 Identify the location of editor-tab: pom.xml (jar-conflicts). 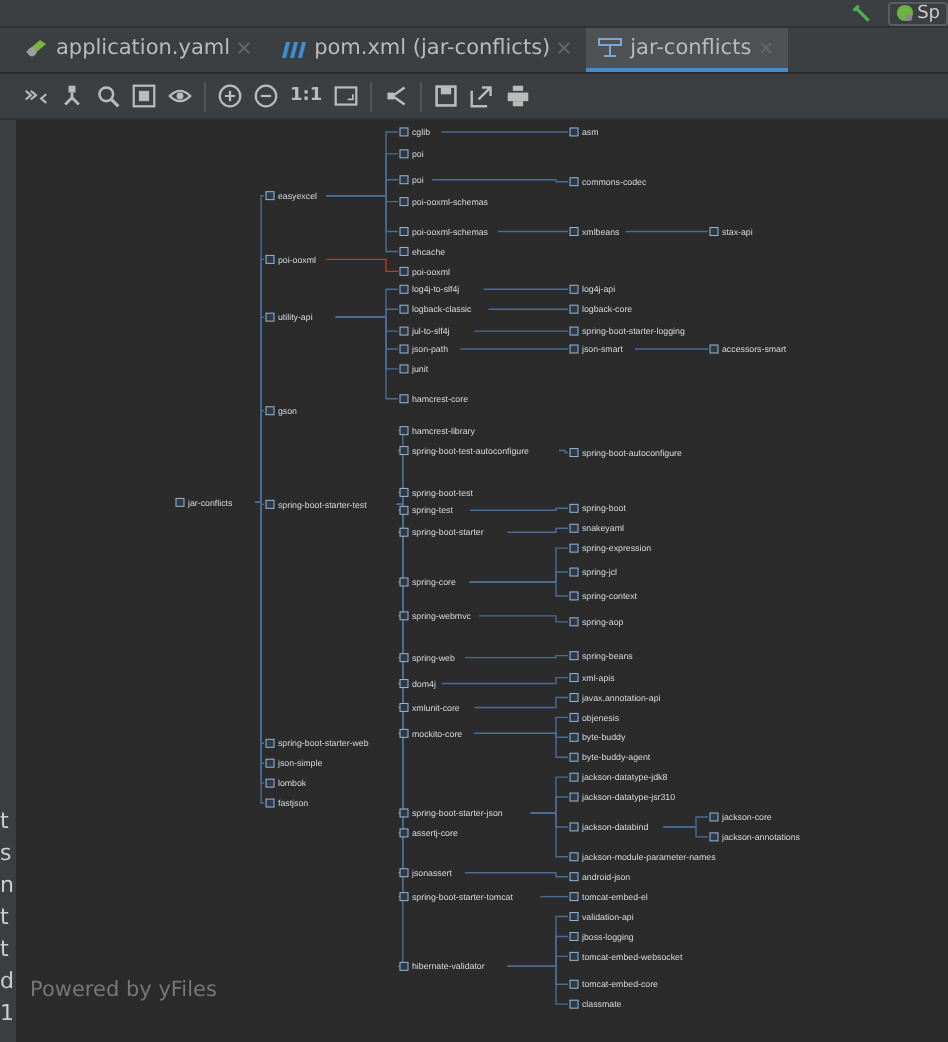
(426, 50).